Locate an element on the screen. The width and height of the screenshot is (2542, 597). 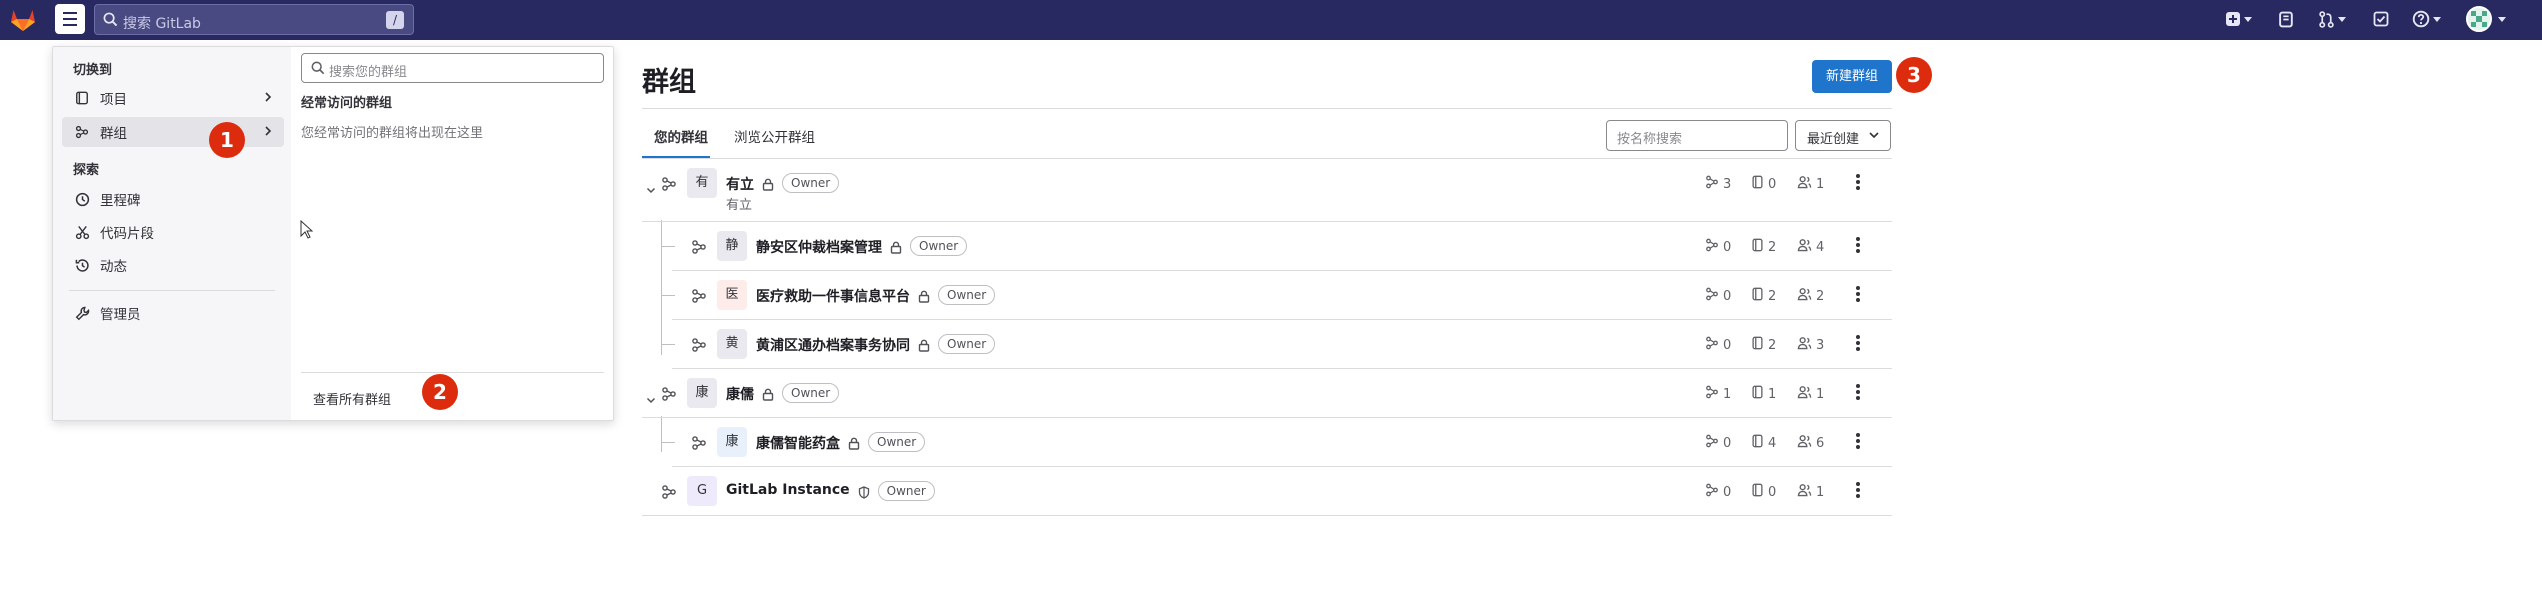
group-row: 康康儒 Owner 1 1 1 is located at coordinates (1267, 393).